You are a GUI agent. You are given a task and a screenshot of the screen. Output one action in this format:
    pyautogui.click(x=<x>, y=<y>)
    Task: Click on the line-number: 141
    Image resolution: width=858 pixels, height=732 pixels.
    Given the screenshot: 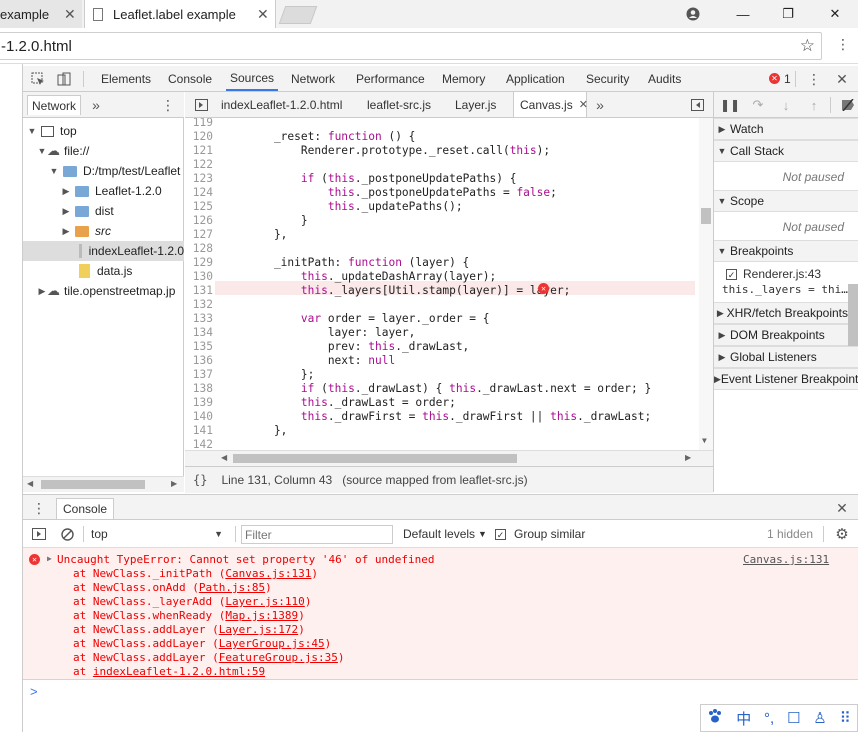 What is the action you would take?
    pyautogui.click(x=199, y=430)
    